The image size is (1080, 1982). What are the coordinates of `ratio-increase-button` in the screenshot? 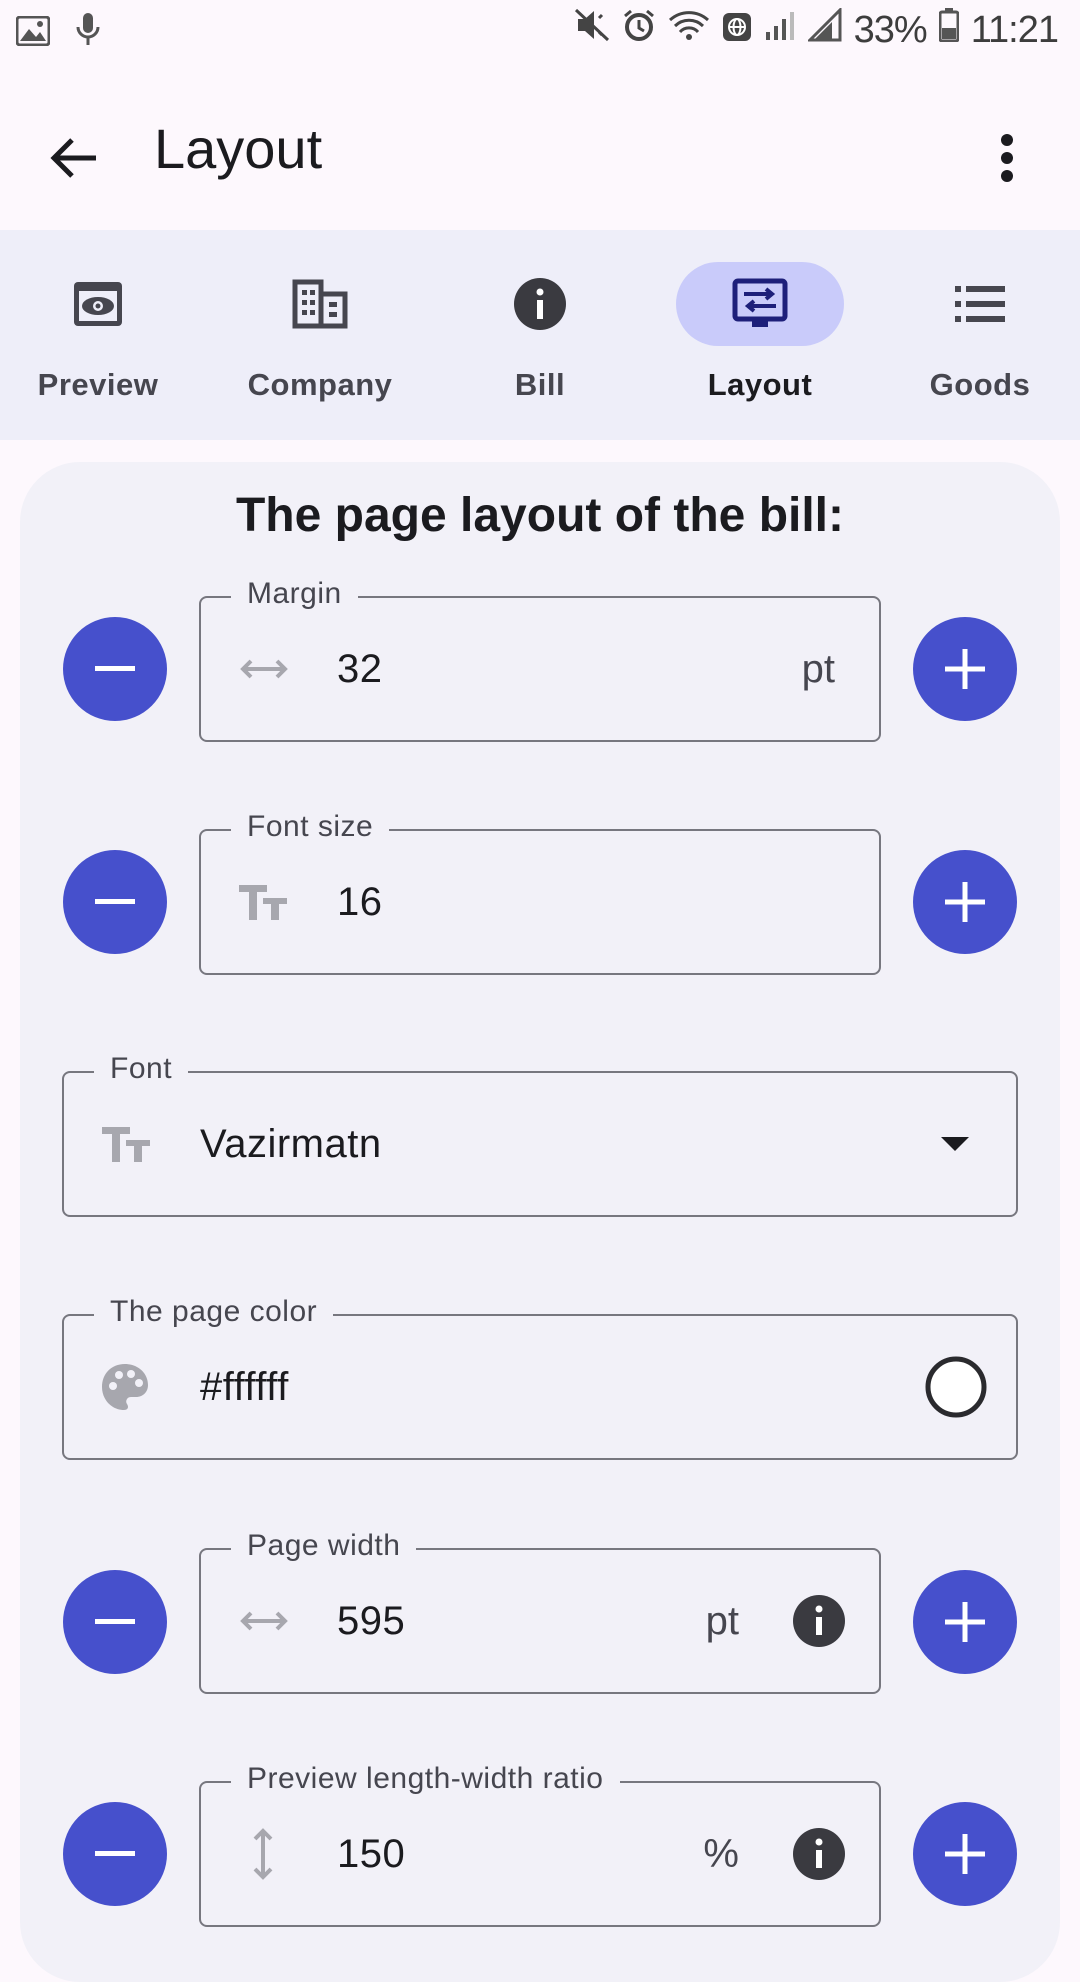 It's located at (965, 1854).